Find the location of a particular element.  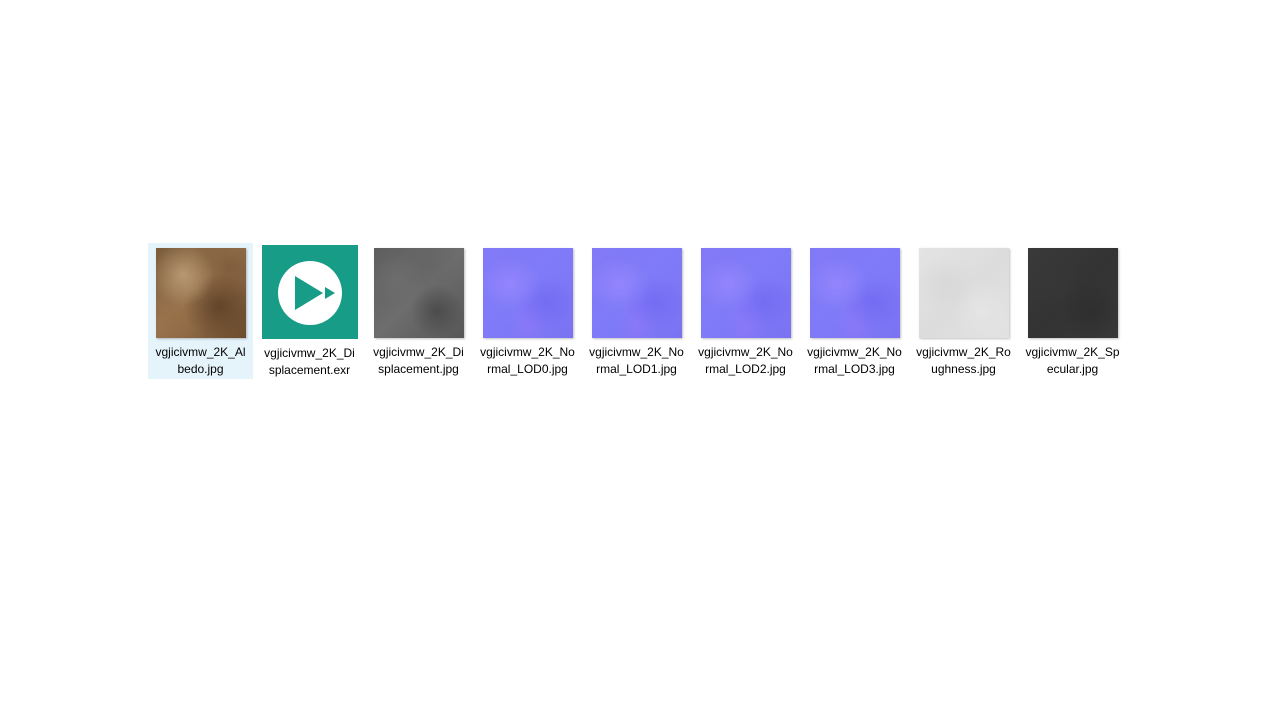

file-item-normal-lod0: vgjicivmw_2K_Normal_LOD0.jpg is located at coordinates (527, 311).